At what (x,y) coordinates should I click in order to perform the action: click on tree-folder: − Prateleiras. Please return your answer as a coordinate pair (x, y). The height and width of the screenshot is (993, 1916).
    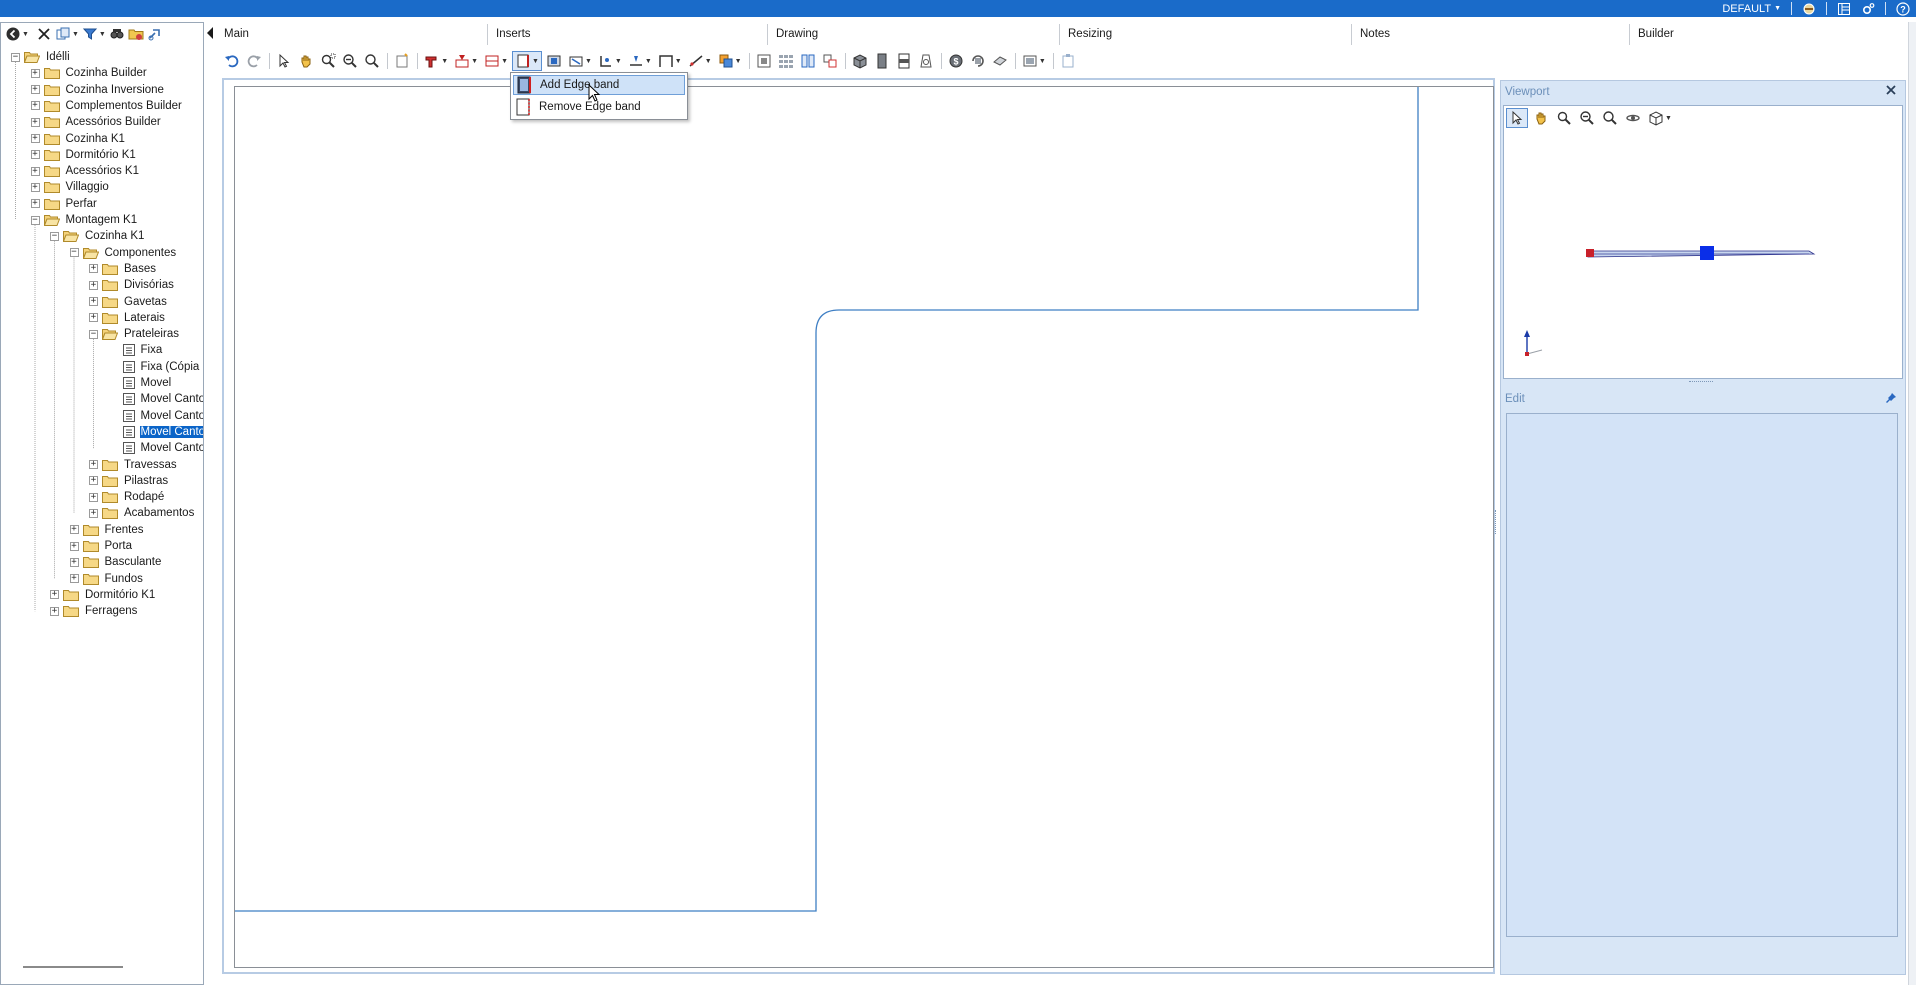
    Looking at the image, I should click on (134, 334).